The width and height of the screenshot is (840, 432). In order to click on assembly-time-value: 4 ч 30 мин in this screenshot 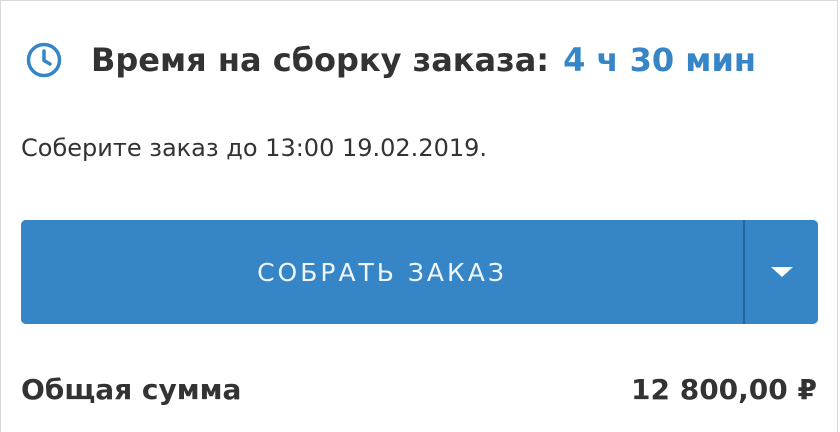, I will do `click(659, 60)`.